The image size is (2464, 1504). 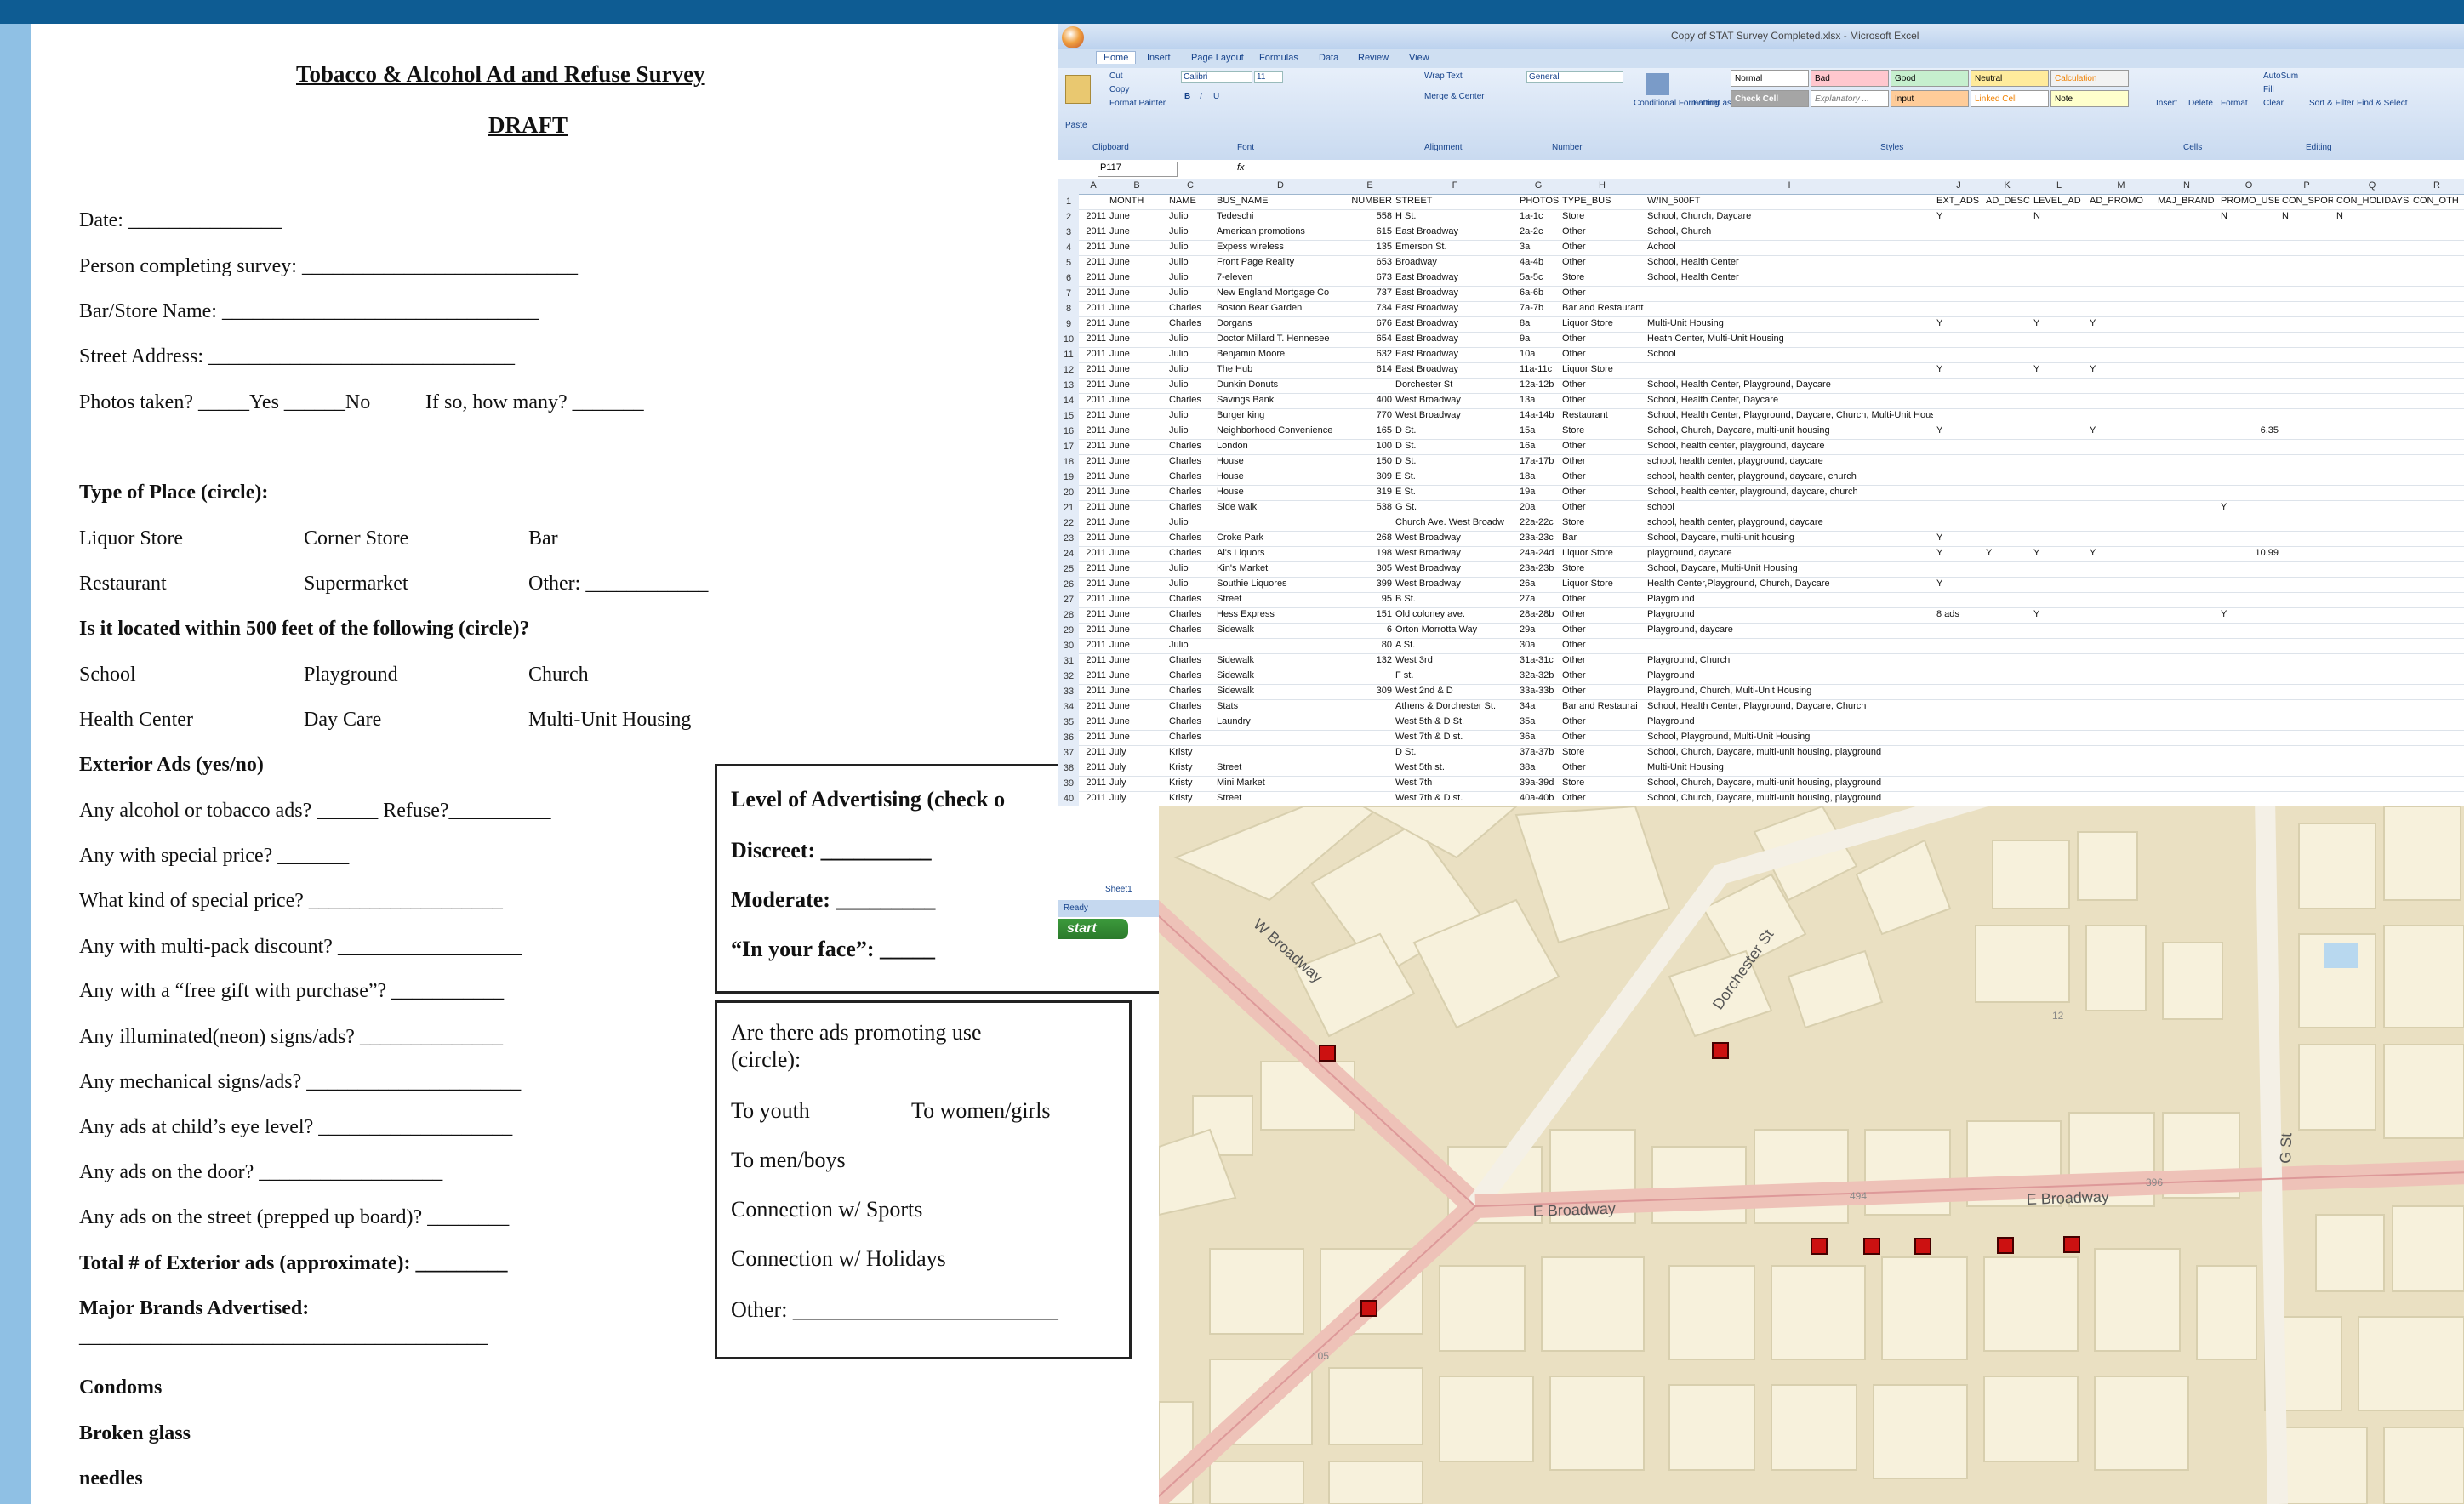 I want to click on tab-home: Home, so click(x=1116, y=57).